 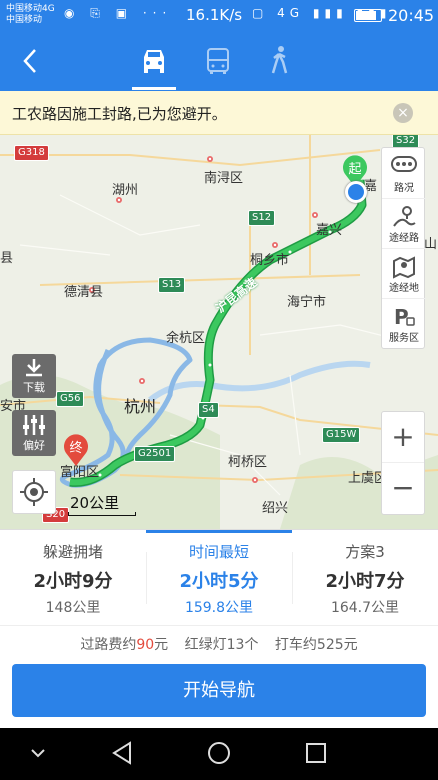 I want to click on route-plan-1: 躲避拥堵 2小时9分 148公里, so click(x=73, y=578).